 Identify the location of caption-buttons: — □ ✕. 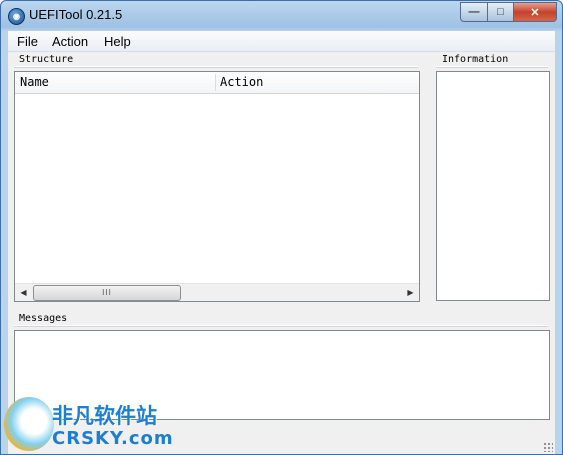
(508, 12).